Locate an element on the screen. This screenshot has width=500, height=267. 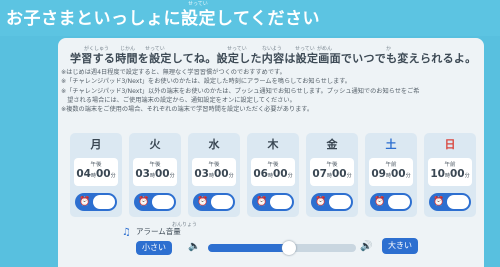
time-value: 04時00分 is located at coordinates (96, 174).